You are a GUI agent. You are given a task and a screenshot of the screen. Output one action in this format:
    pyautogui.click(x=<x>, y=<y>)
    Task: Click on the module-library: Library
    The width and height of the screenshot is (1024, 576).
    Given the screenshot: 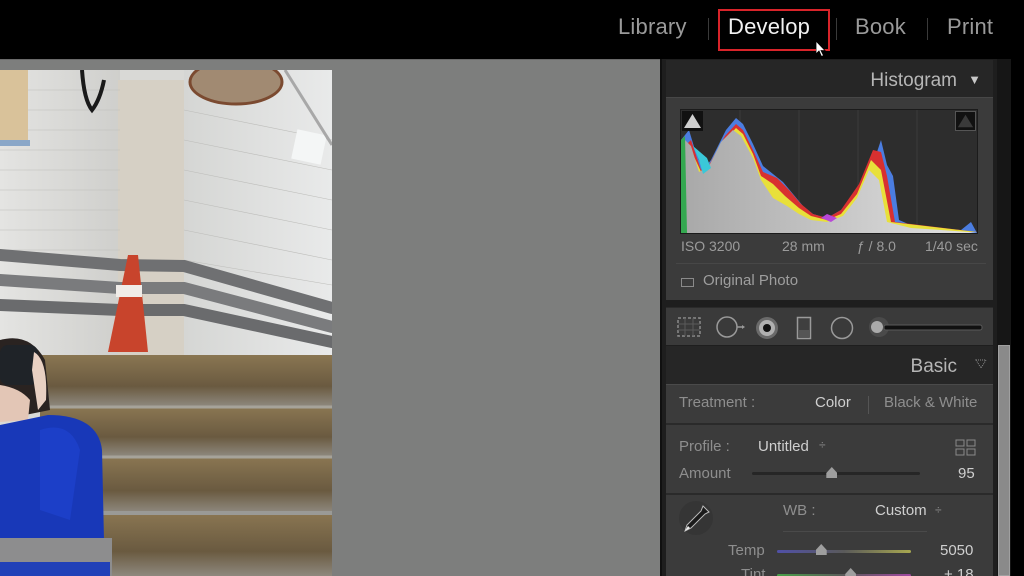 What is the action you would take?
    pyautogui.click(x=652, y=27)
    